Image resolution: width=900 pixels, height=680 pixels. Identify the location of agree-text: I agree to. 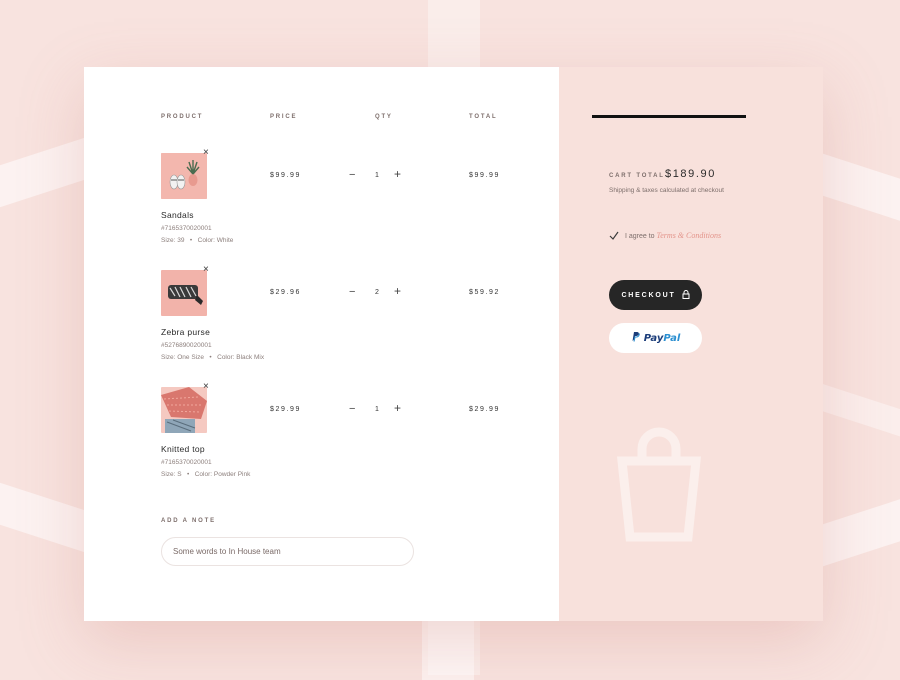
(640, 236).